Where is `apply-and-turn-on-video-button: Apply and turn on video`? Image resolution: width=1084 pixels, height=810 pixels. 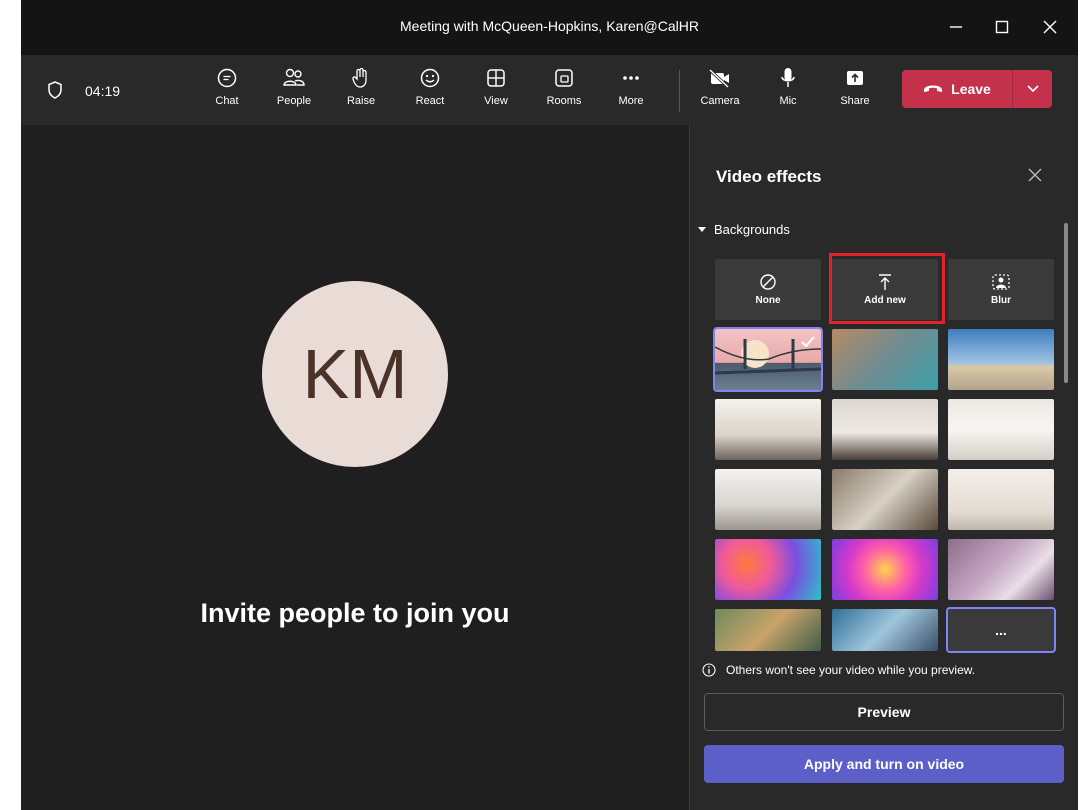 apply-and-turn-on-video-button: Apply and turn on video is located at coordinates (884, 764).